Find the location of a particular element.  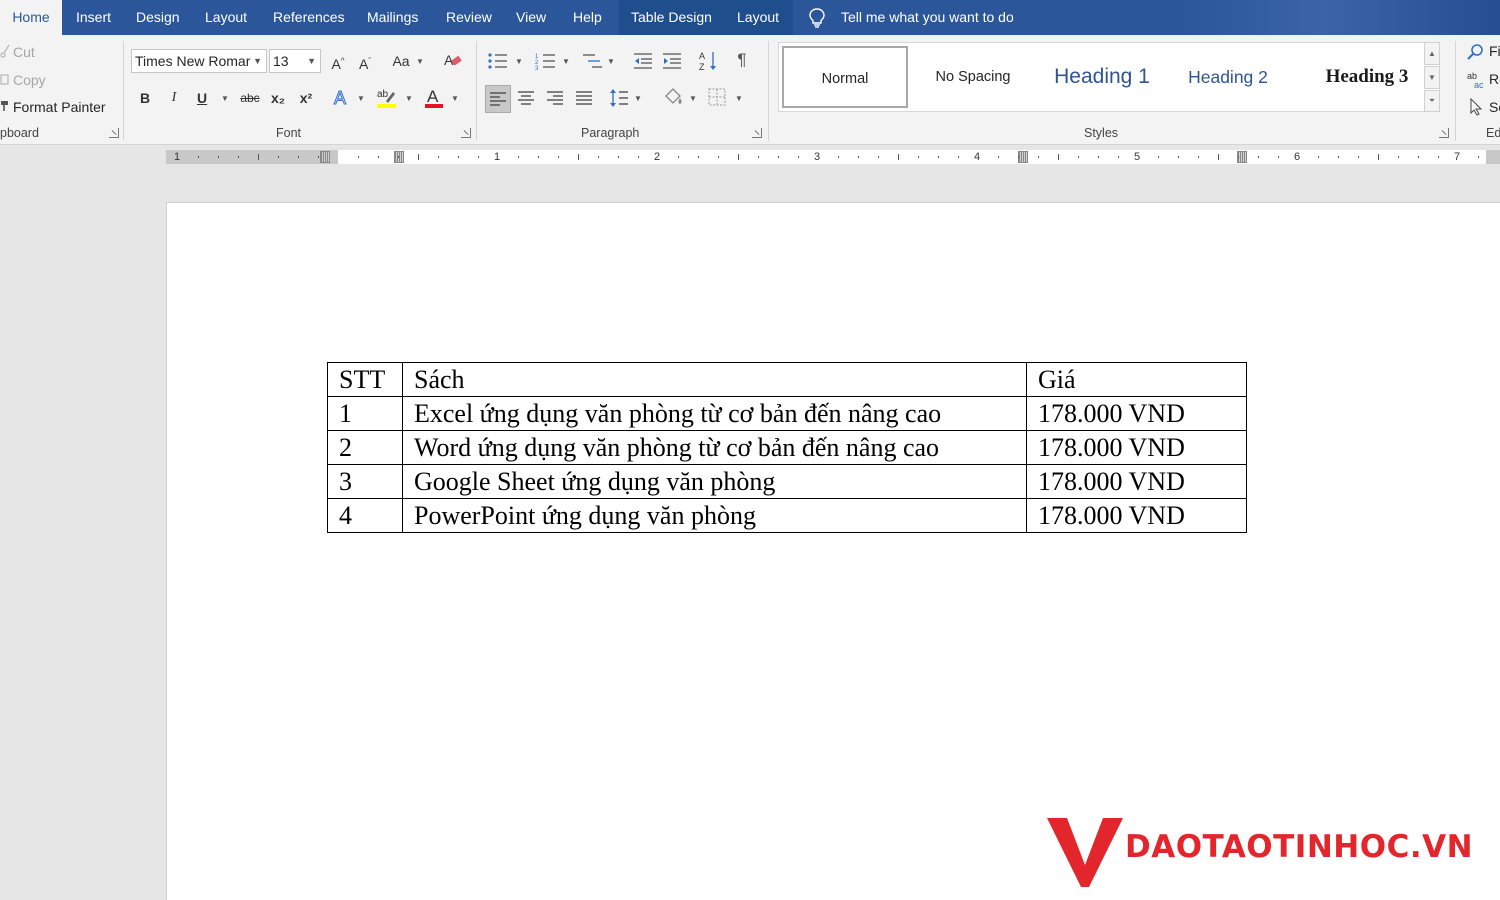

tab-references: References is located at coordinates (309, 17).